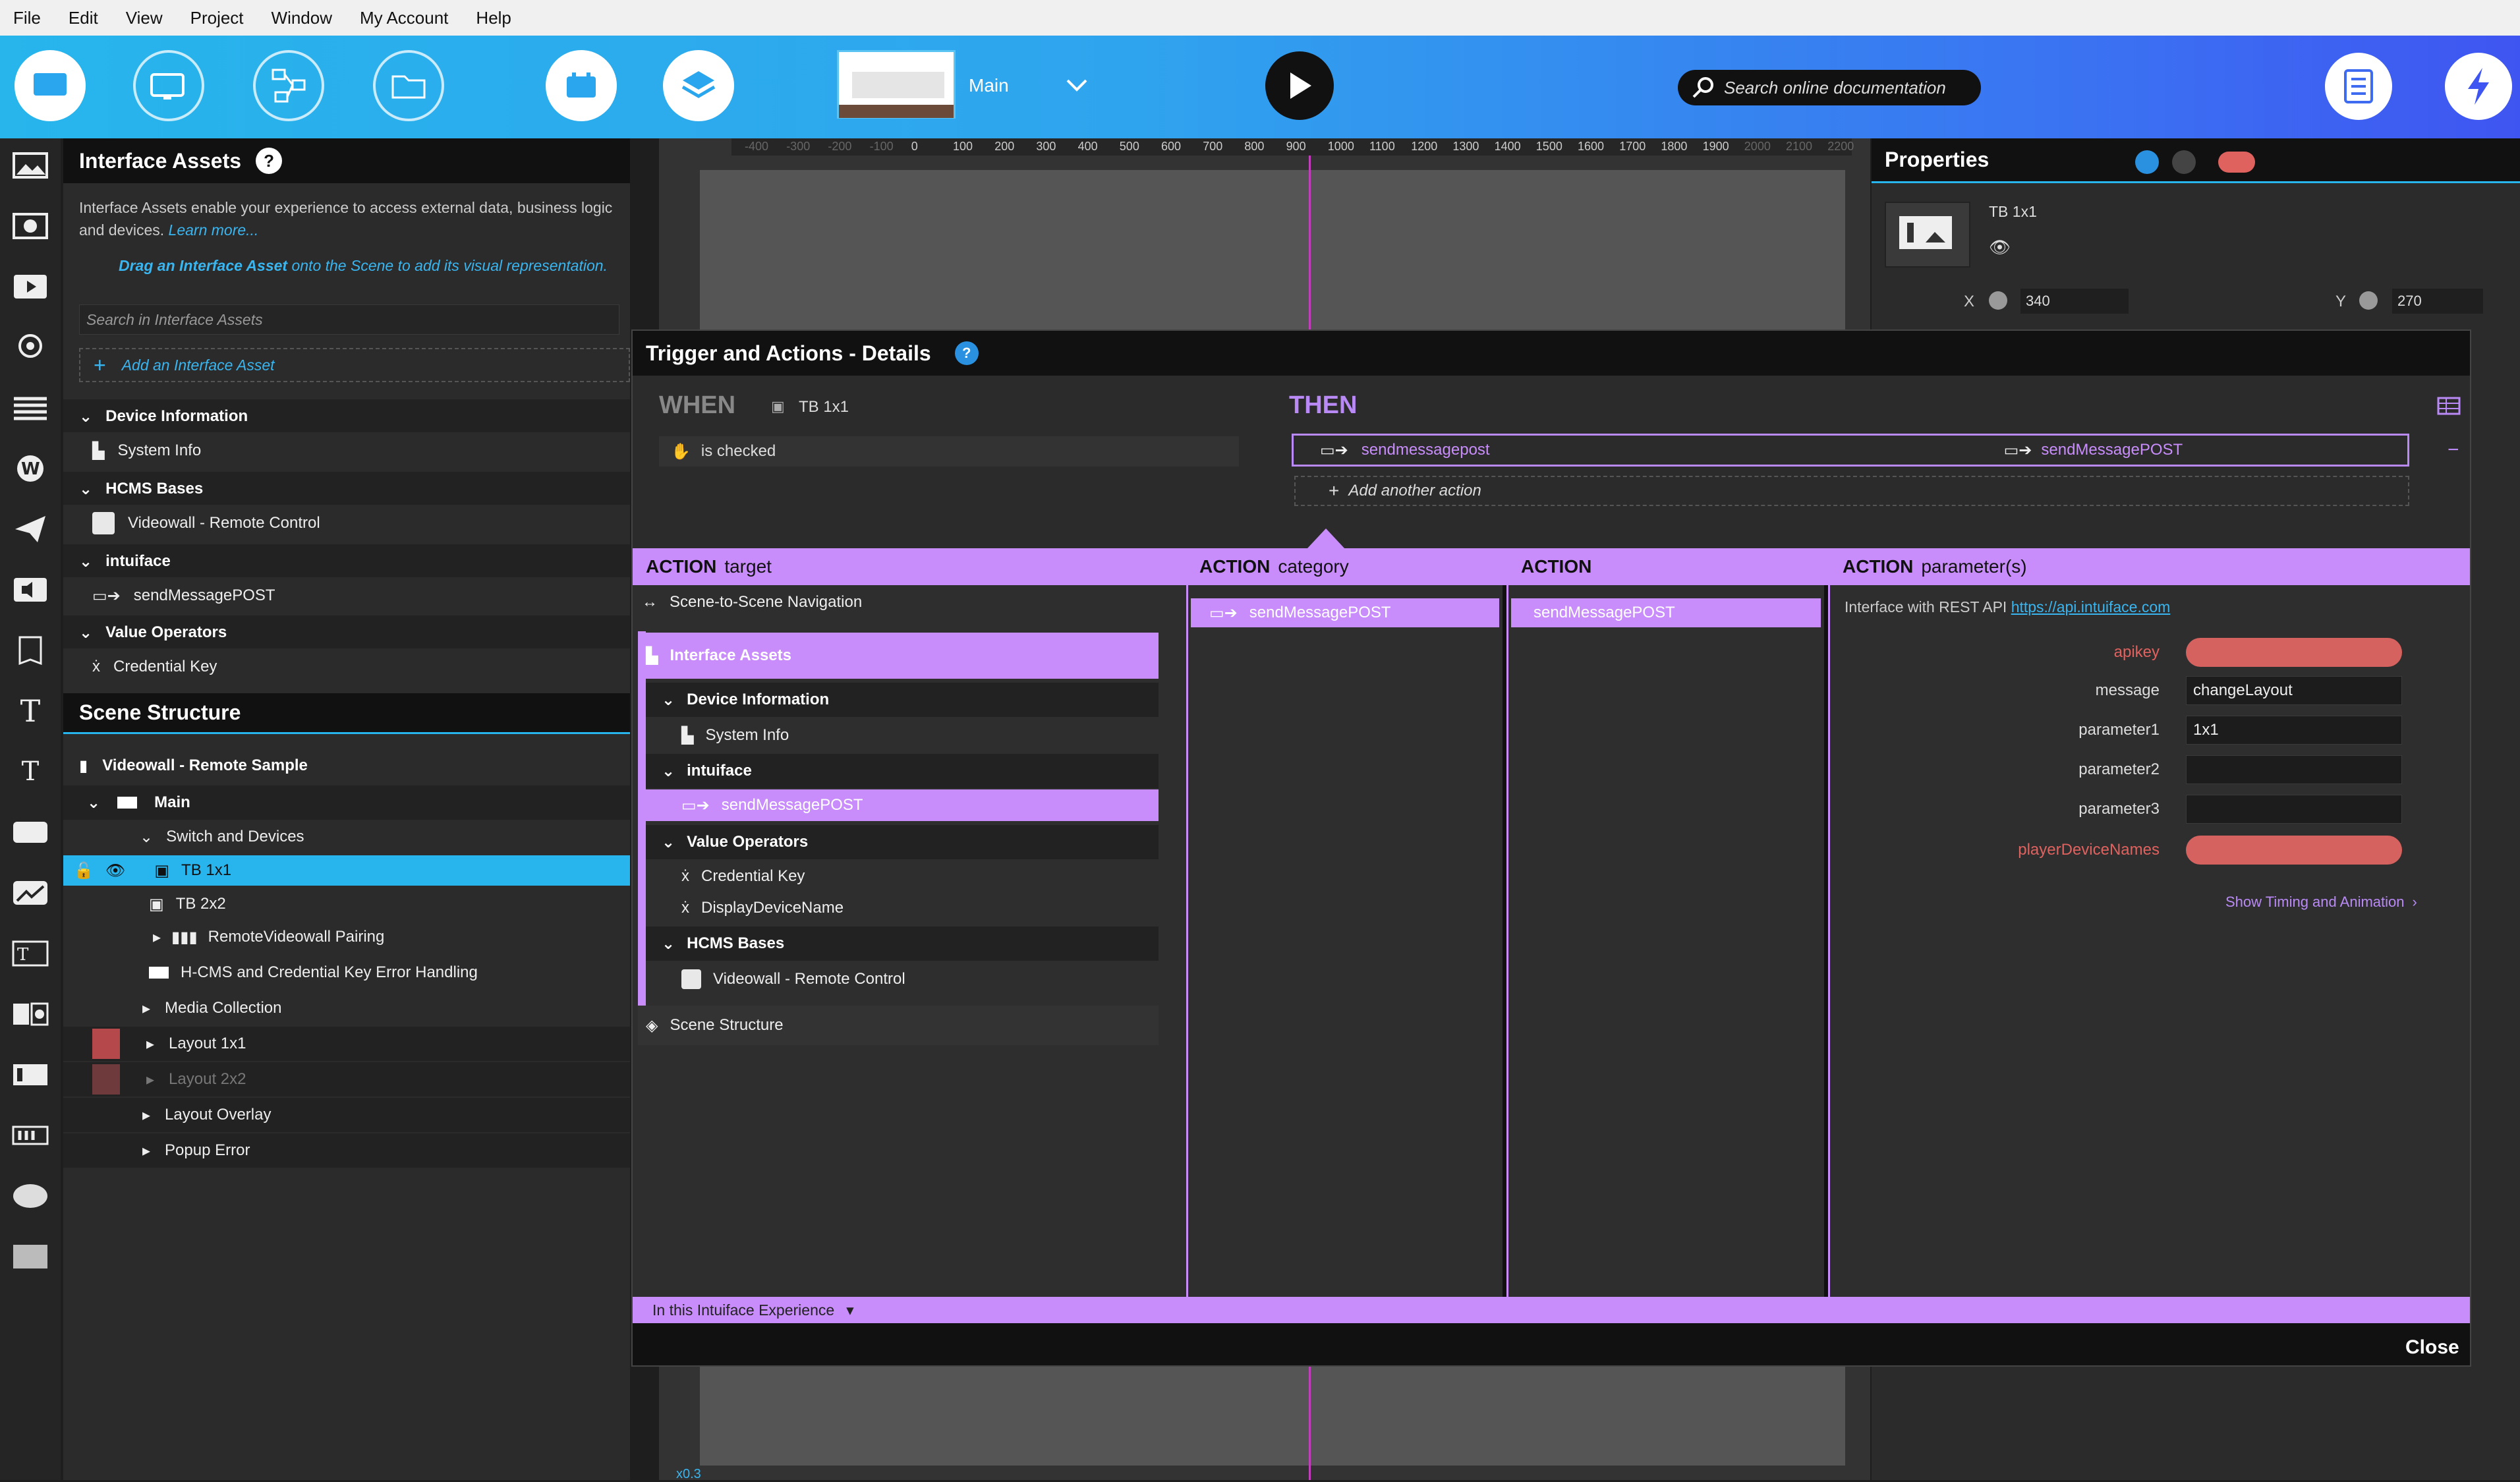 This screenshot has height=1482, width=2520. What do you see at coordinates (2321, 903) in the screenshot?
I see `show-timing-link: Show Timing and Animation ›` at bounding box center [2321, 903].